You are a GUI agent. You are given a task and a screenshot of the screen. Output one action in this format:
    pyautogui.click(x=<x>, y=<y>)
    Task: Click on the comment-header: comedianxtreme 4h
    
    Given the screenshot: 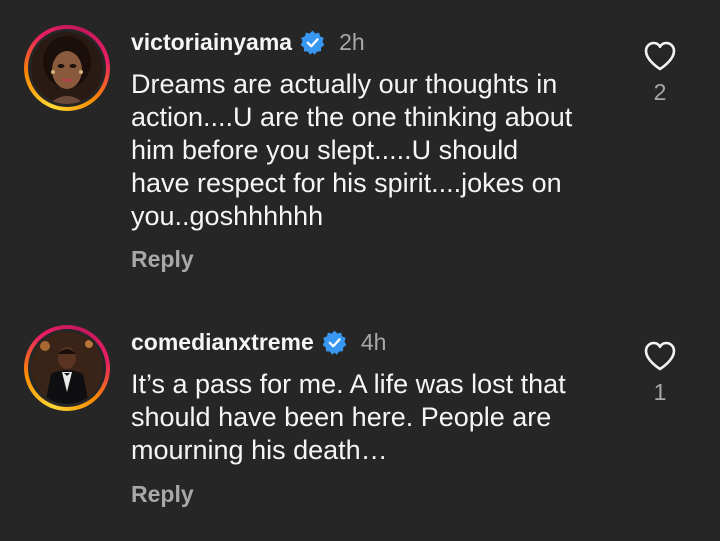 What is the action you would take?
    pyautogui.click(x=258, y=342)
    